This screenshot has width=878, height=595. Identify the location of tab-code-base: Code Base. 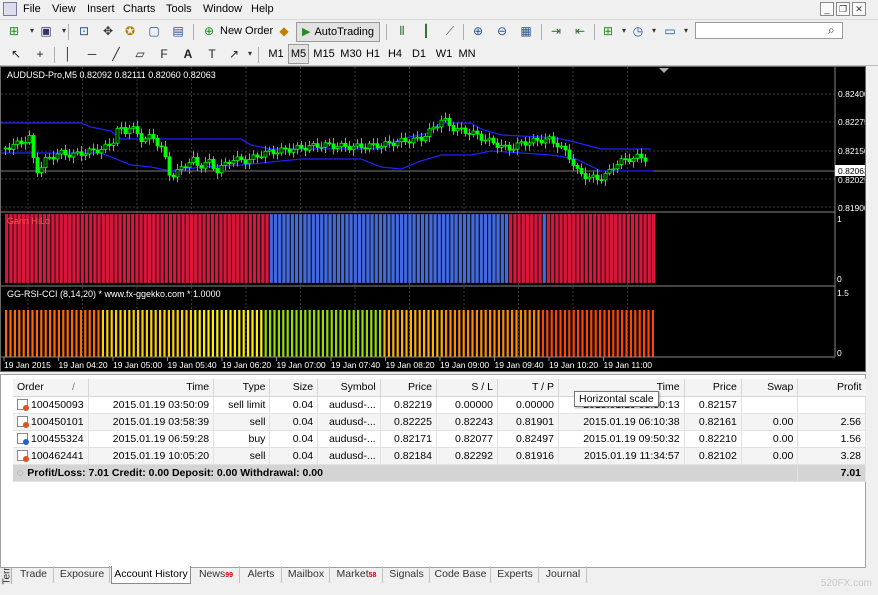
(461, 574).